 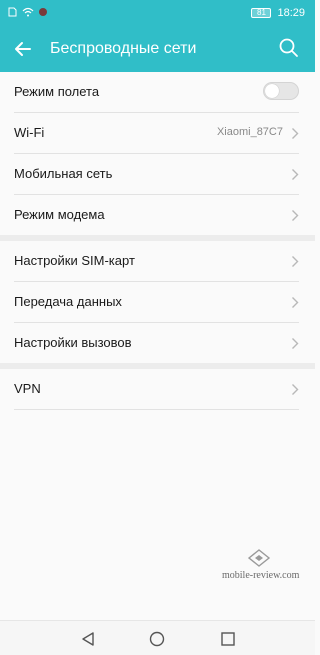 I want to click on data-transfer-row: Передача данных, so click(x=157, y=302).